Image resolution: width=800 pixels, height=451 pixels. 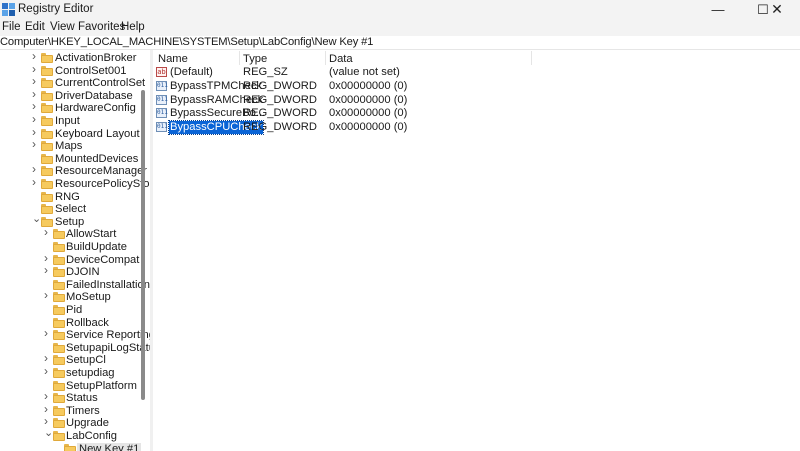 I want to click on tree-item-label: New Key #1, so click(x=109, y=446).